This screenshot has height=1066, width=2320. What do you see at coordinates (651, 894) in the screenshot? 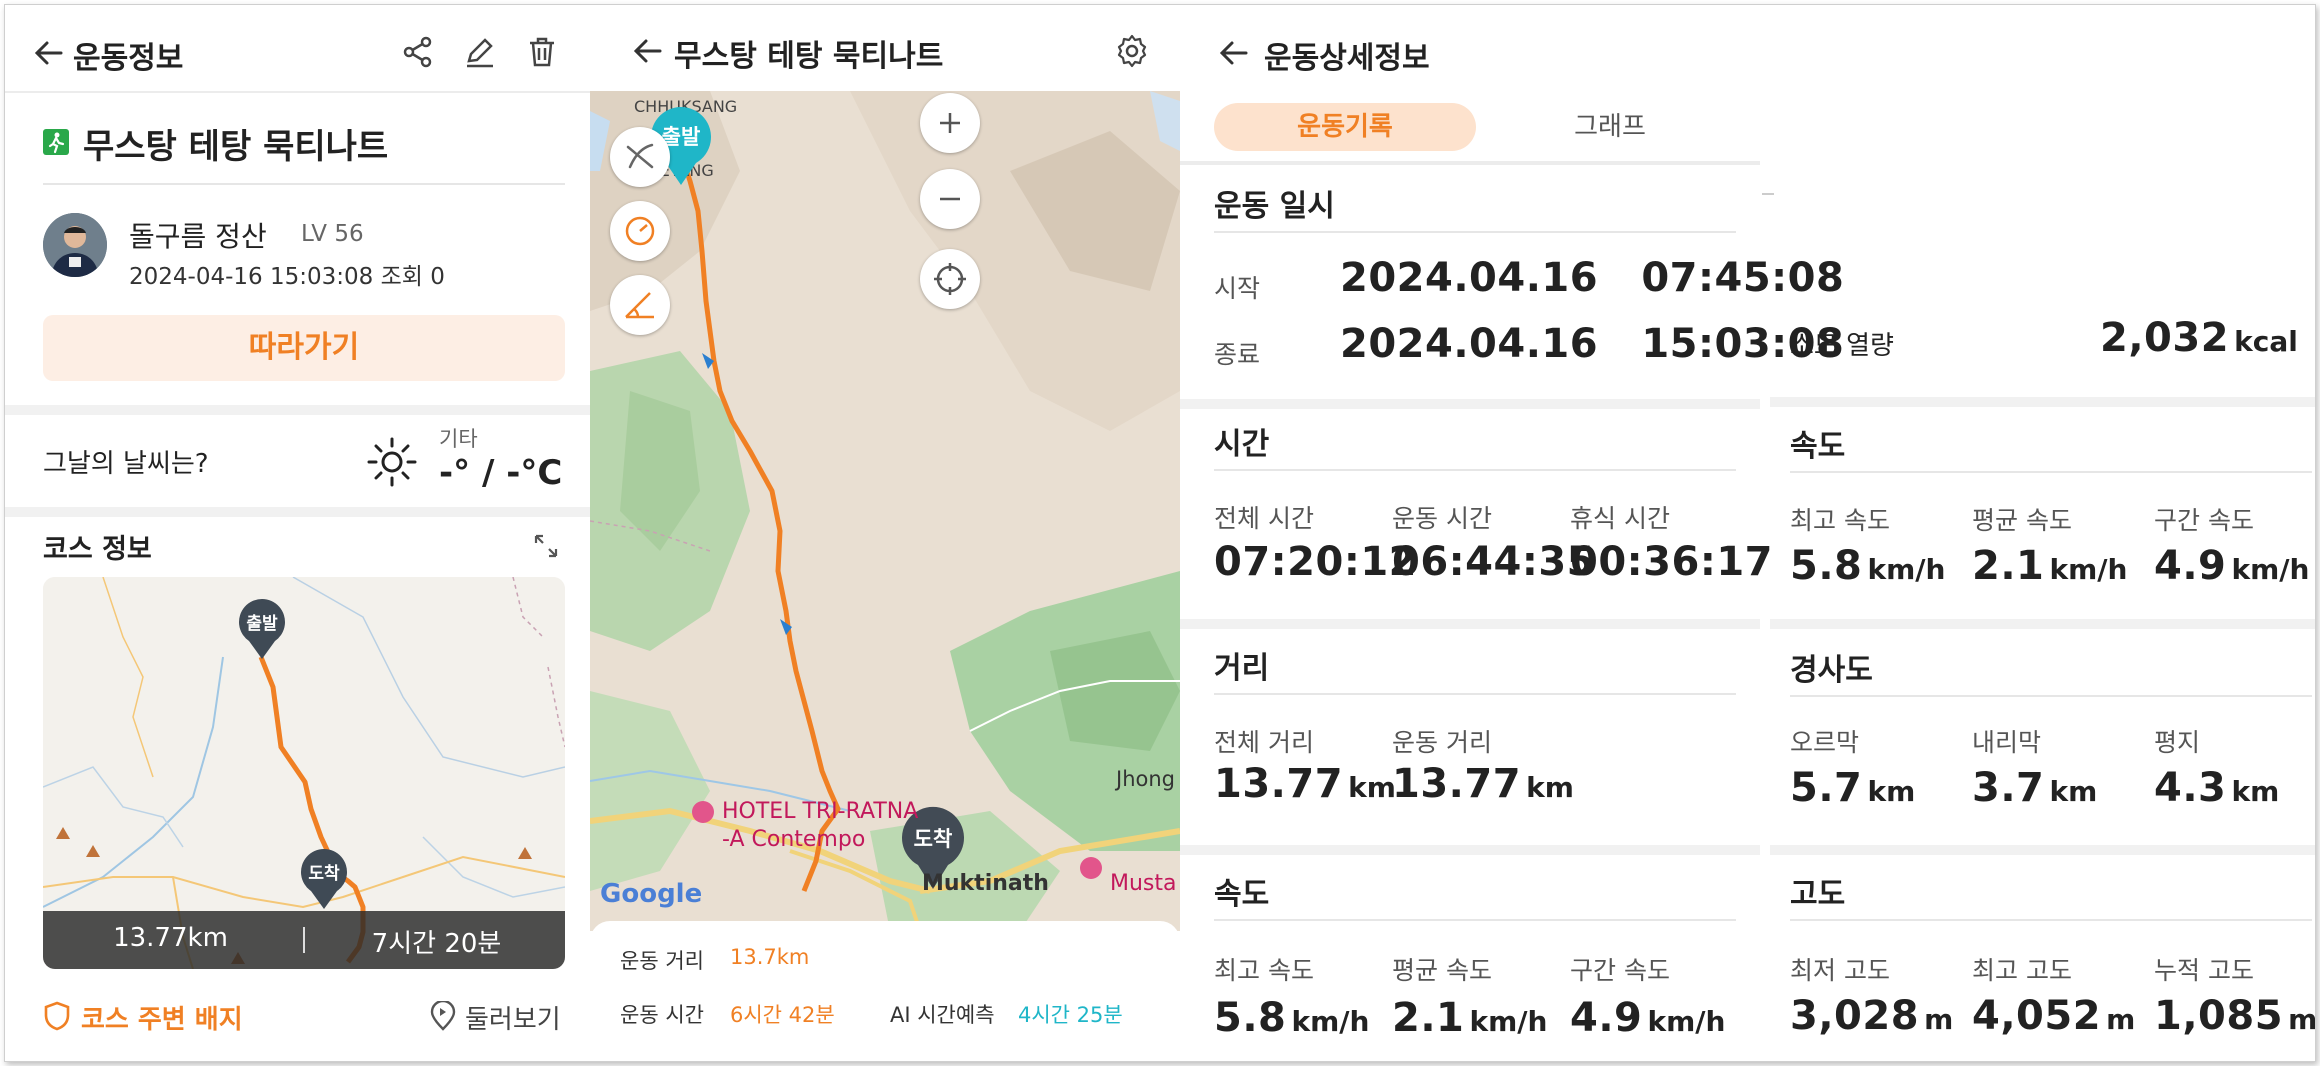
I see `google-logo: Google` at bounding box center [651, 894].